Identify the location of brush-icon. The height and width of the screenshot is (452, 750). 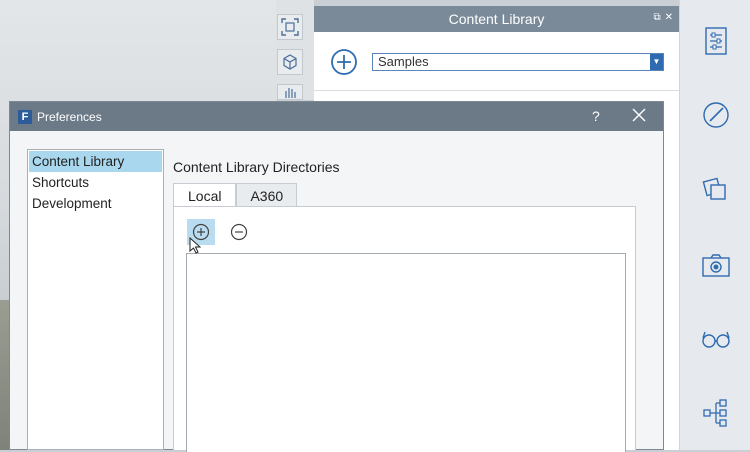
(716, 115).